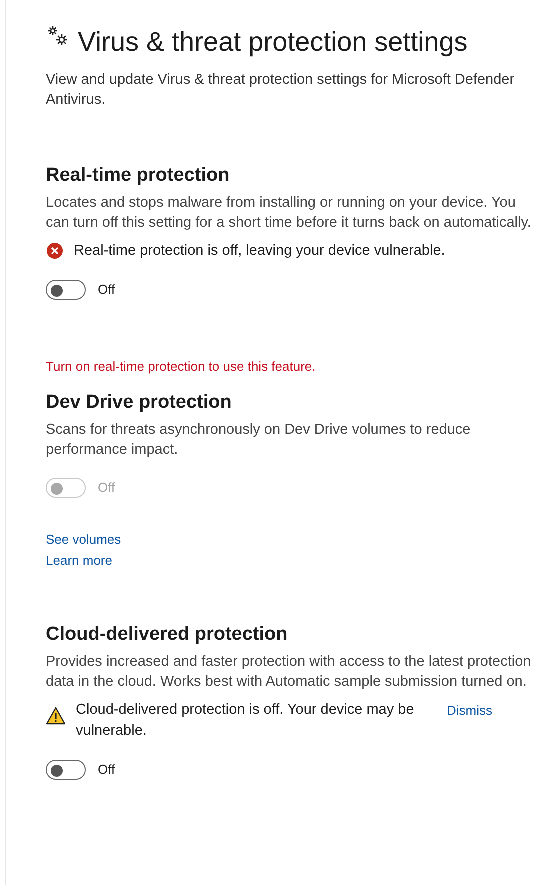 The width and height of the screenshot is (551, 885). I want to click on alert-message: Real-time protection is off, leaving your device vulnerable., so click(260, 251).